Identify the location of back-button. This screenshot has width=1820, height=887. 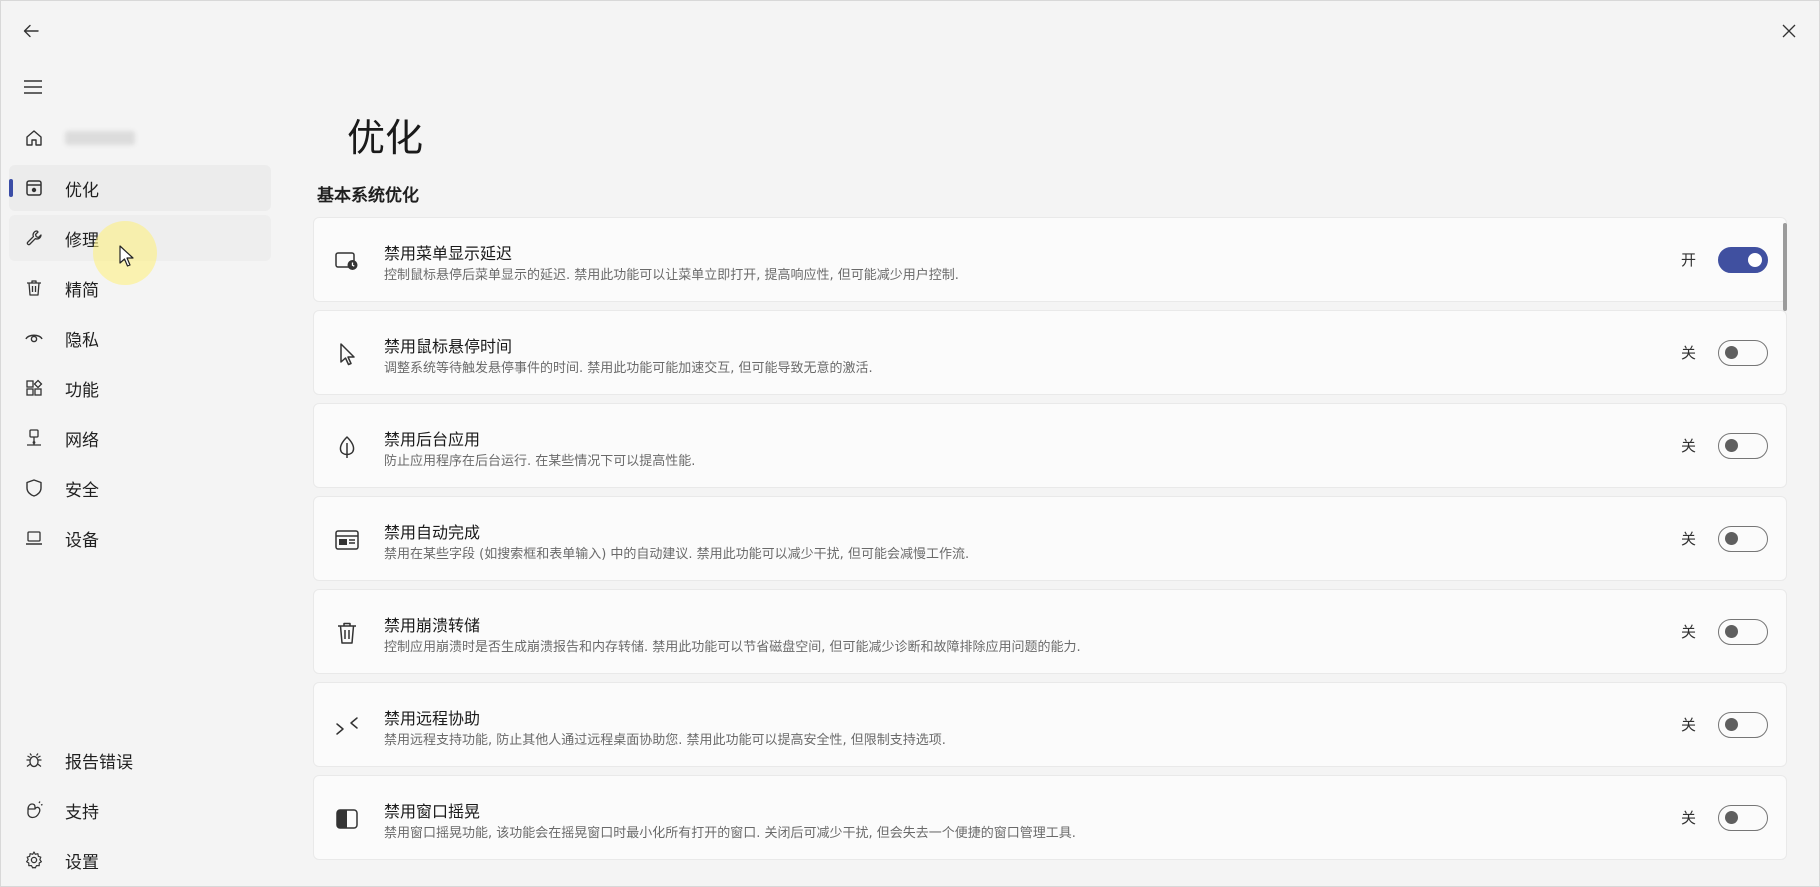
(31, 31).